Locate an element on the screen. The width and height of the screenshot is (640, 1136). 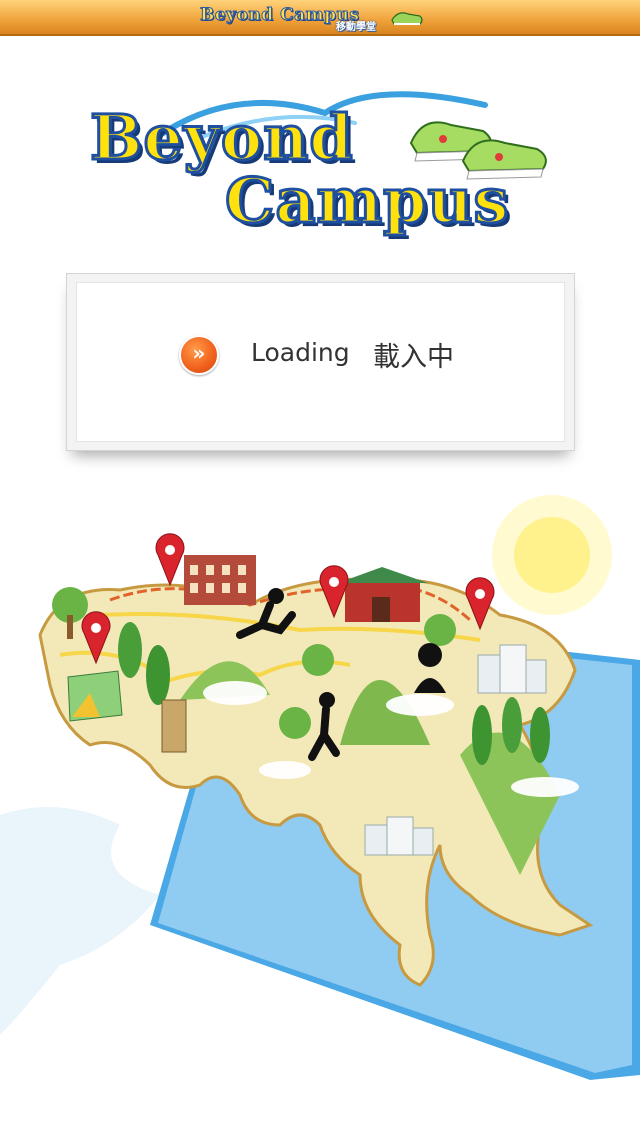
shoe-icon is located at coordinates (407, 18).